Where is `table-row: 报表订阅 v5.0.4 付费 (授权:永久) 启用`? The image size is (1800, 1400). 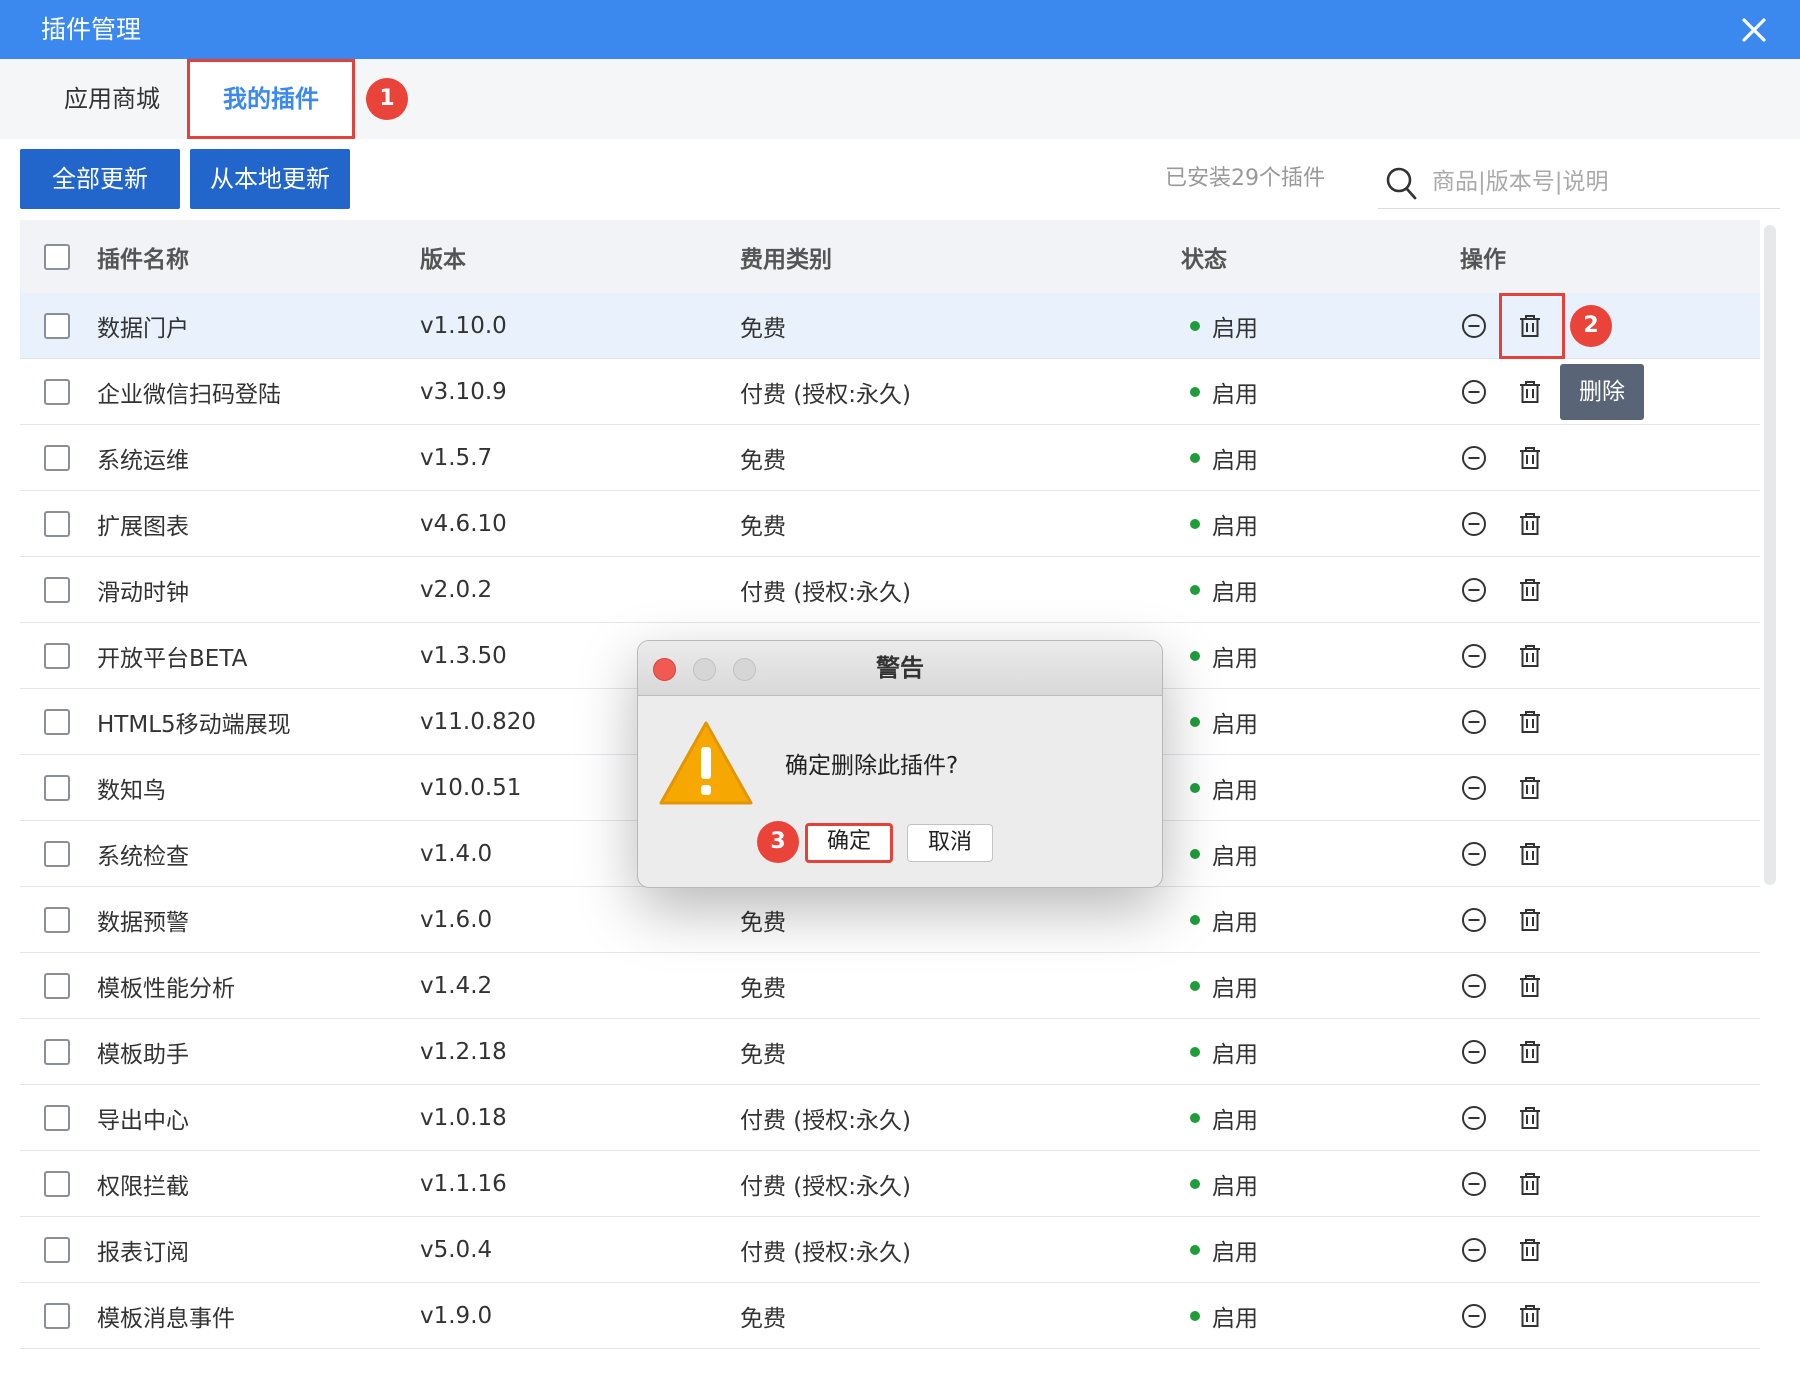 table-row: 报表订阅 v5.0.4 付费 (授权:永久) 启用 is located at coordinates (890, 1250).